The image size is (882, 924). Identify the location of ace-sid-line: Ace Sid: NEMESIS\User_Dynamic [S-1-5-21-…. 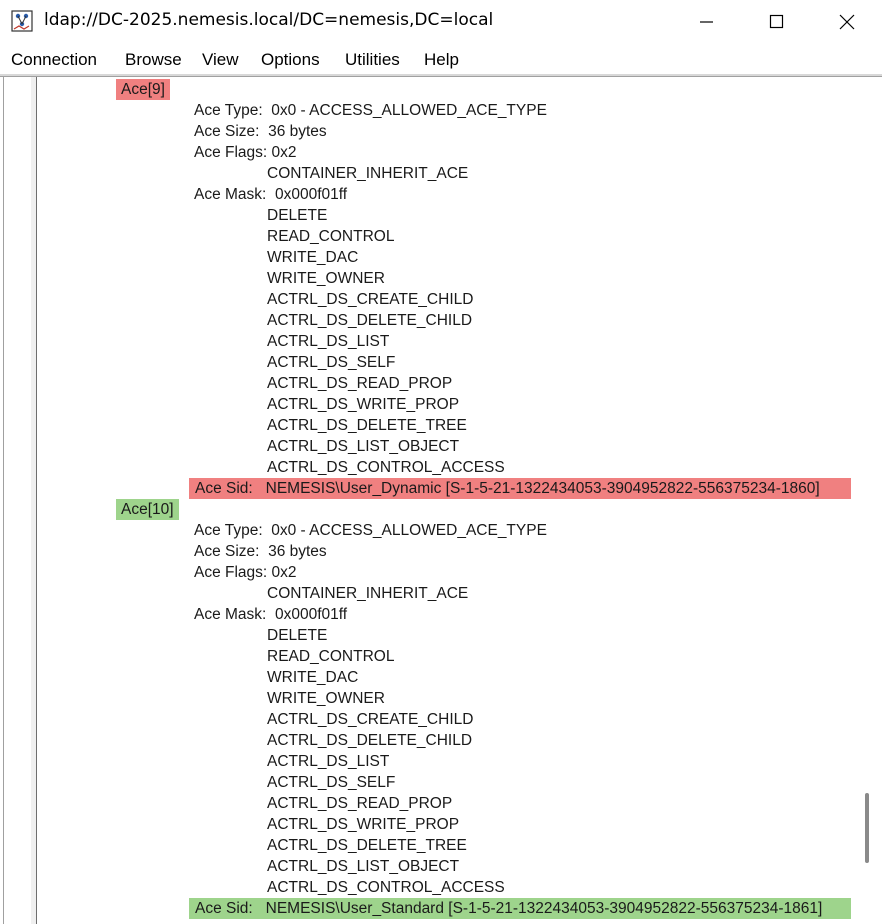
(520, 488).